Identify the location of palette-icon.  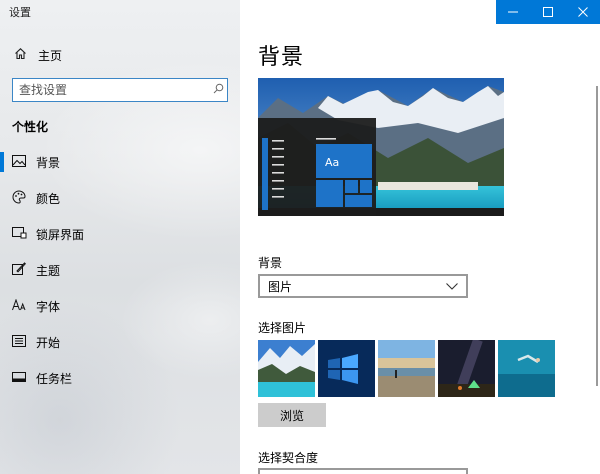
(19, 198).